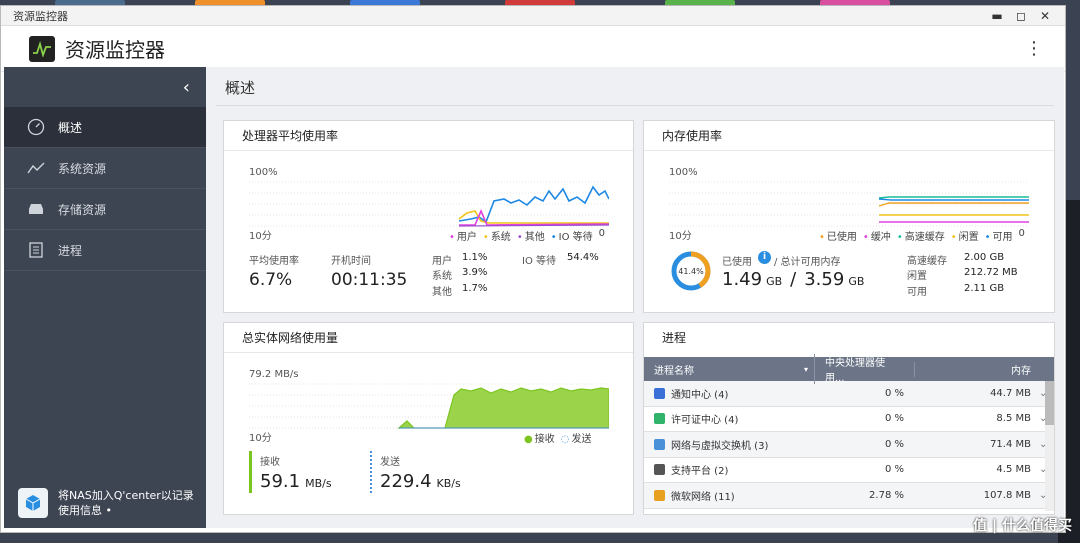 The height and width of the screenshot is (543, 1080). I want to click on column-header-name-label: 进程名称, so click(674, 371).